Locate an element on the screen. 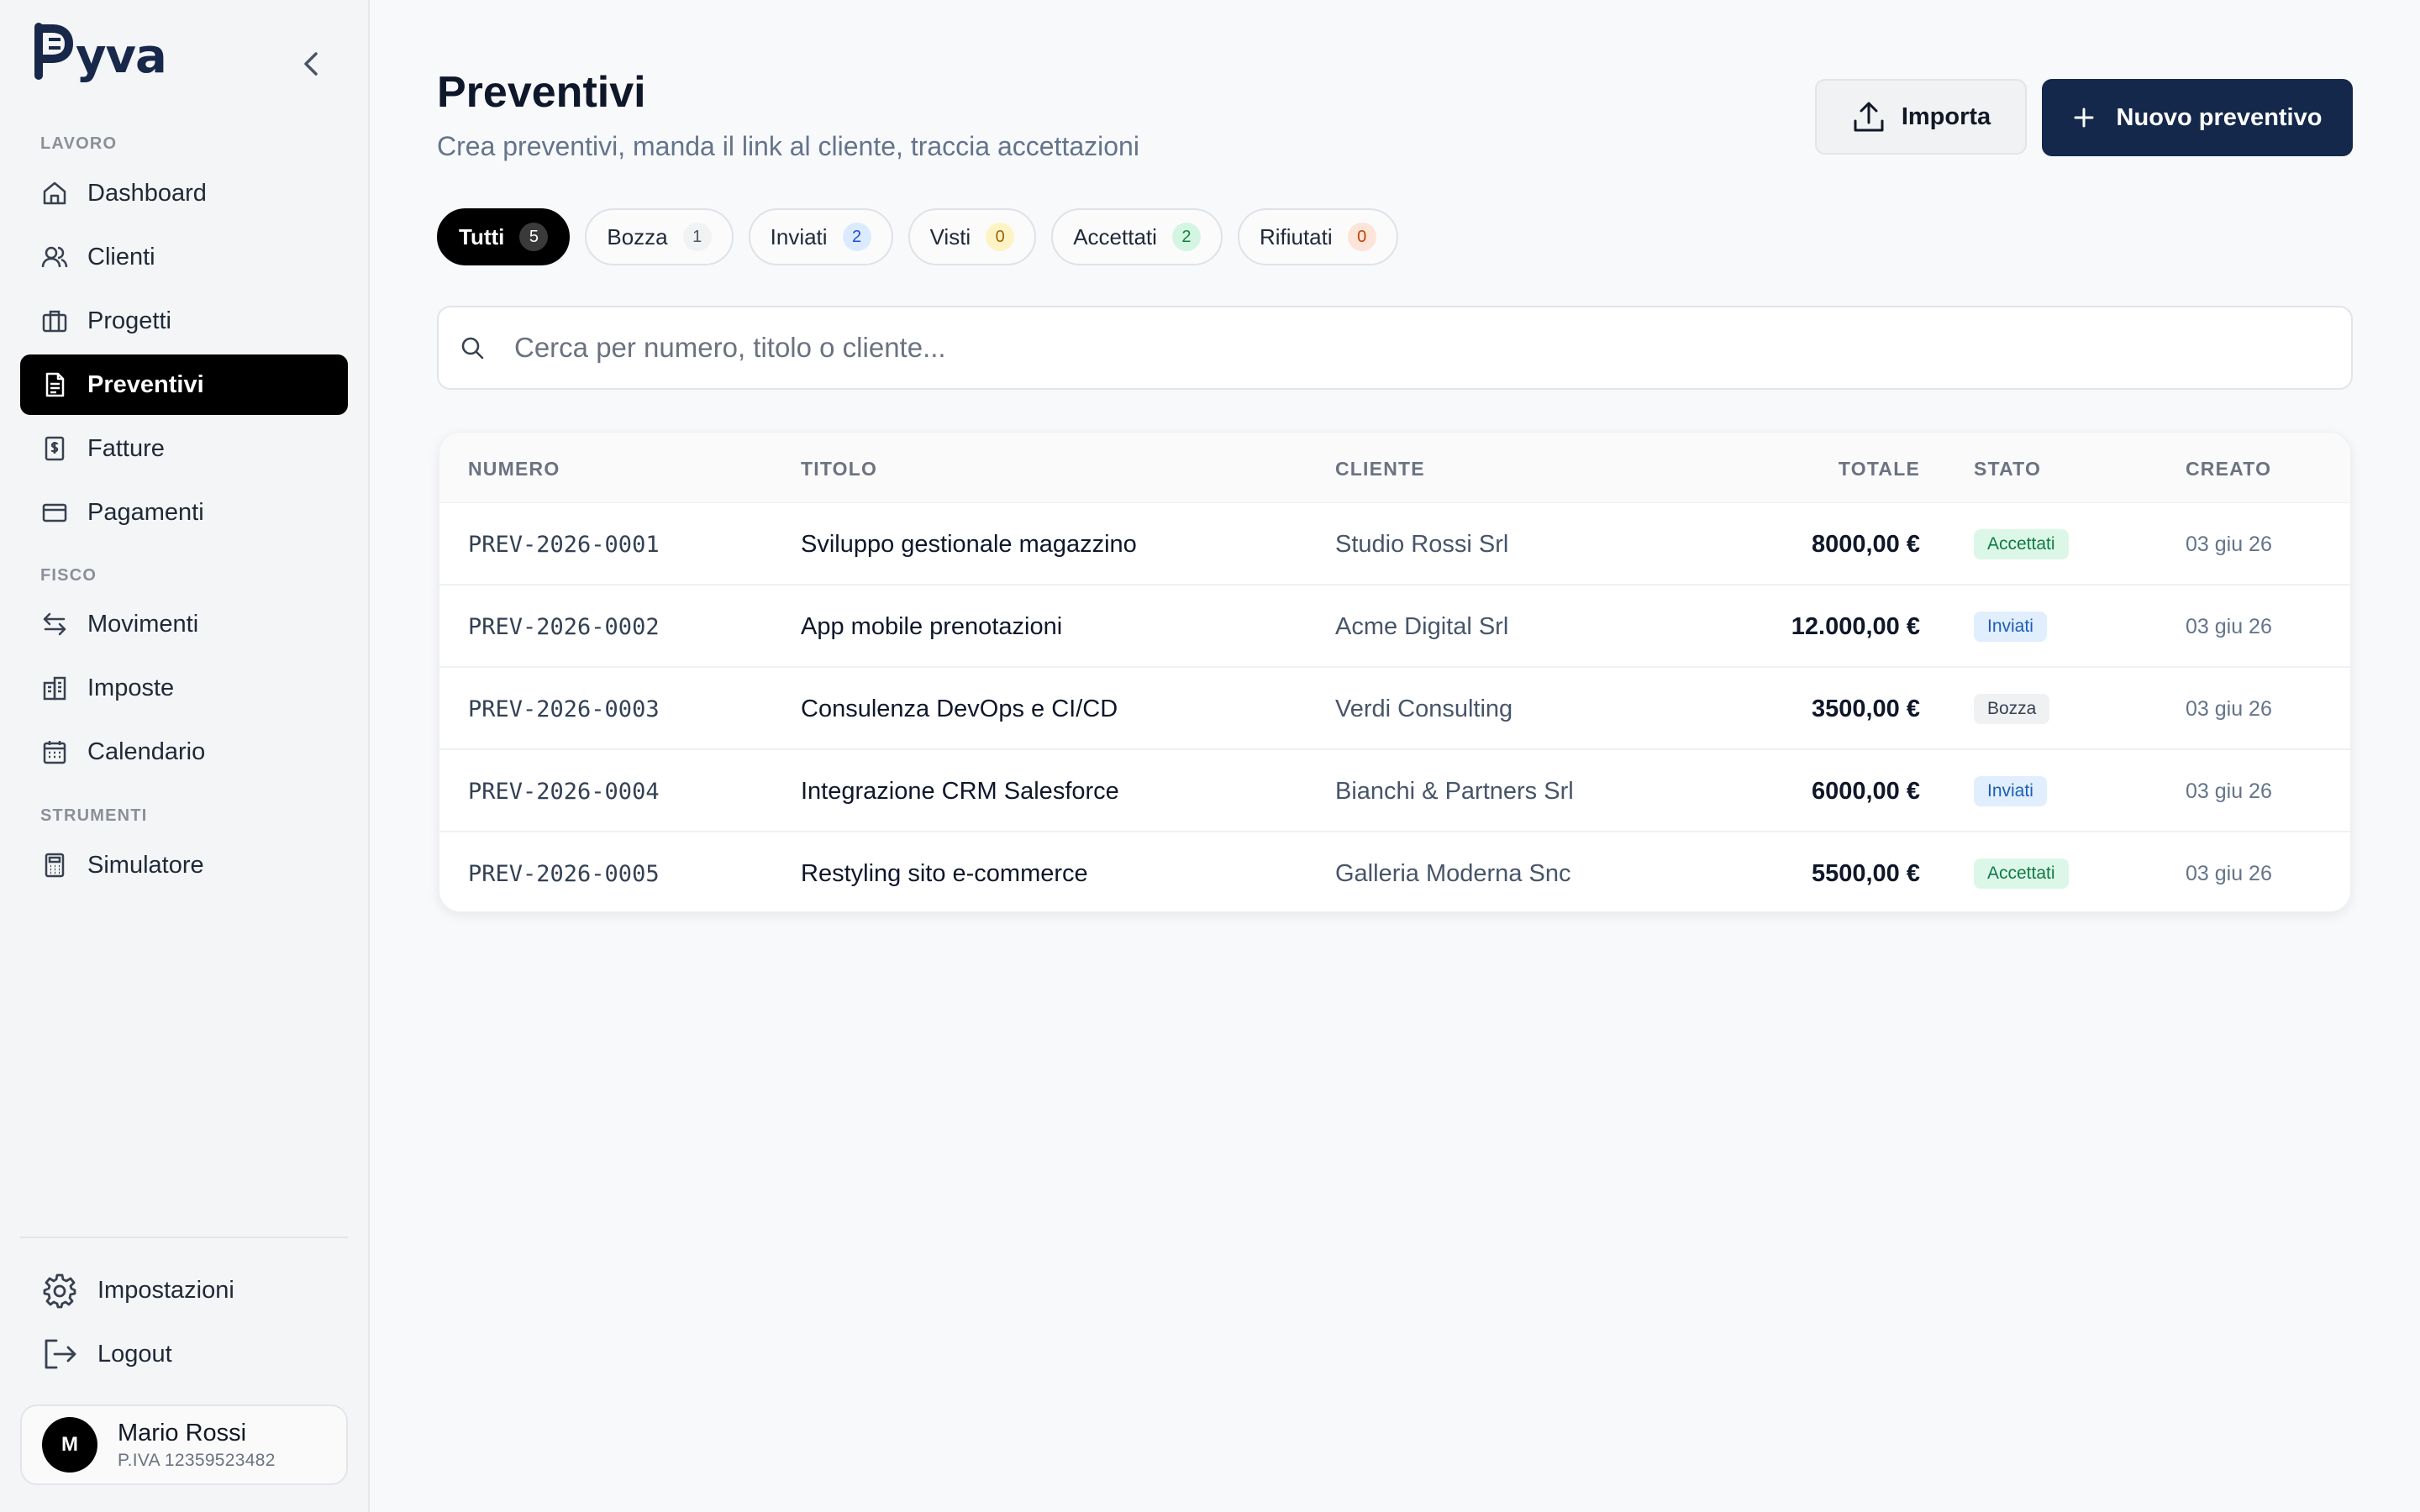 Image resolution: width=2420 pixels, height=1512 pixels. cell-totale: 6000,00 € is located at coordinates (1865, 791).